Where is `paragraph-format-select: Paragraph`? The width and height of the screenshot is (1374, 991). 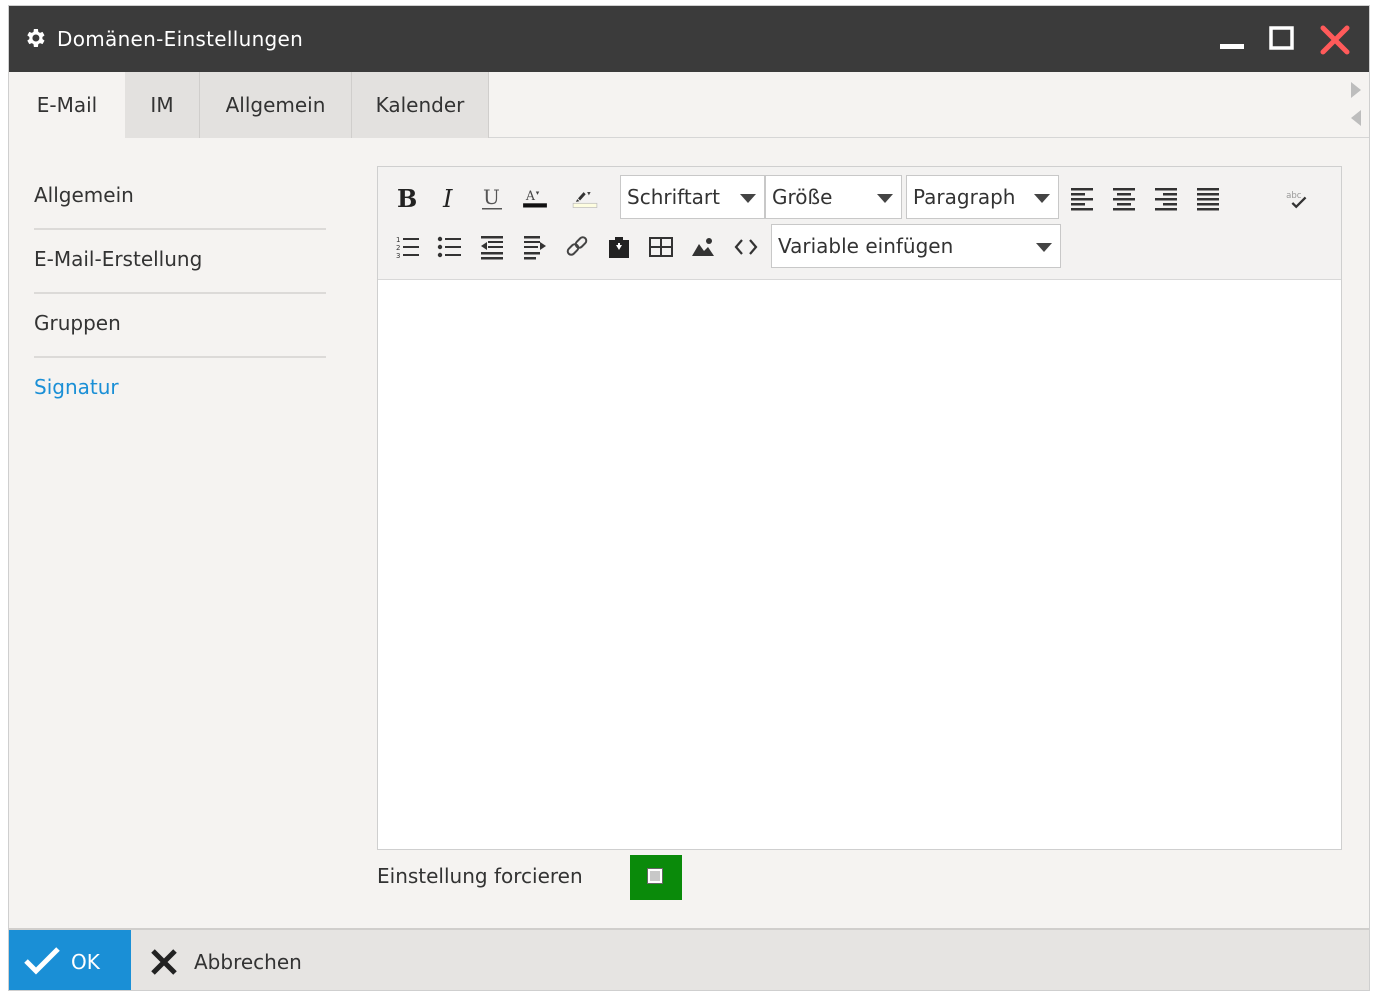
paragraph-format-select: Paragraph is located at coordinates (982, 197).